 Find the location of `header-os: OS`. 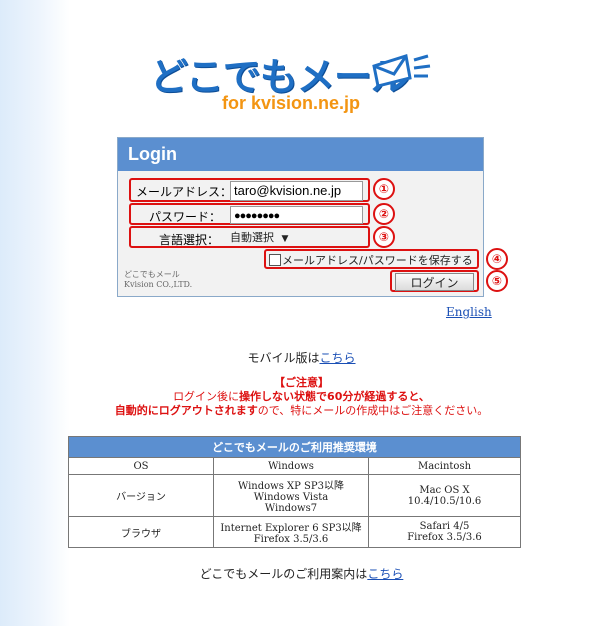

header-os: OS is located at coordinates (141, 466).